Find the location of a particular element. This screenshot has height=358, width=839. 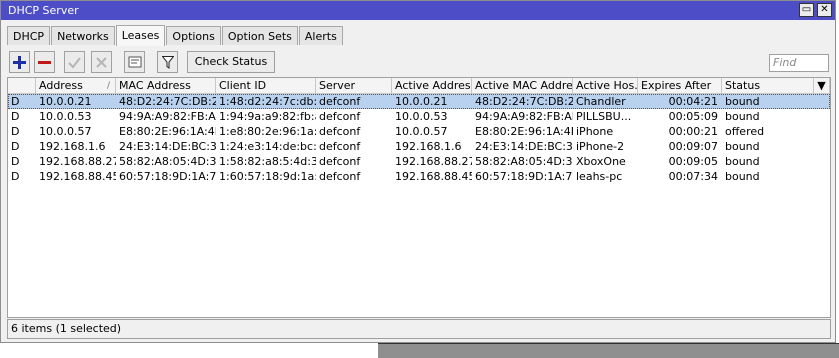

tab-option-sets: Option Sets is located at coordinates (259, 35).